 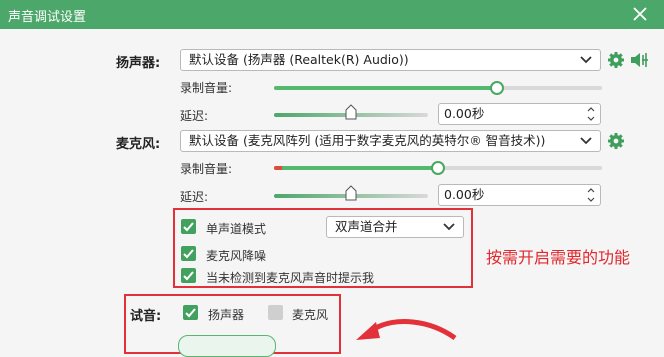 I want to click on mic-delay-pointer, so click(x=351, y=193).